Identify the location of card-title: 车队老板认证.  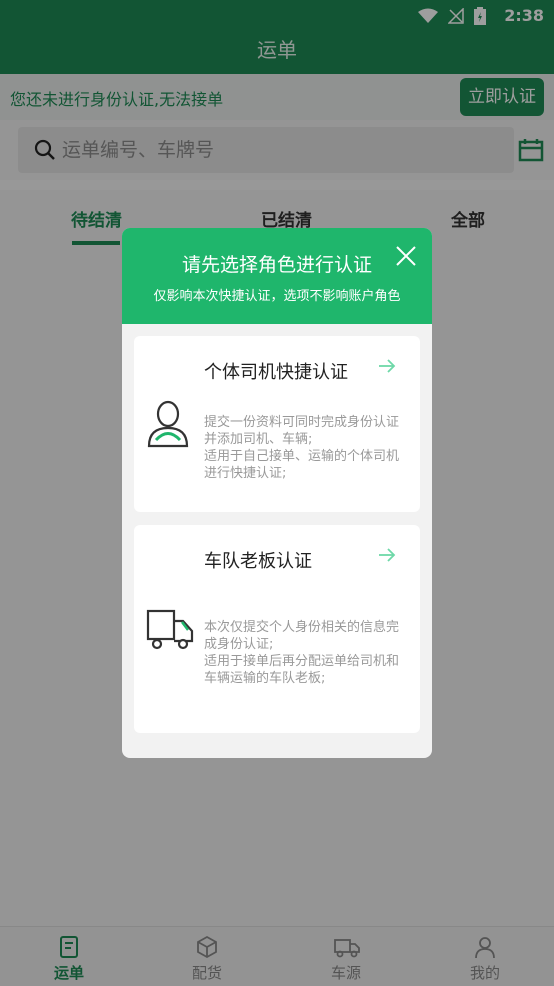
(258, 561).